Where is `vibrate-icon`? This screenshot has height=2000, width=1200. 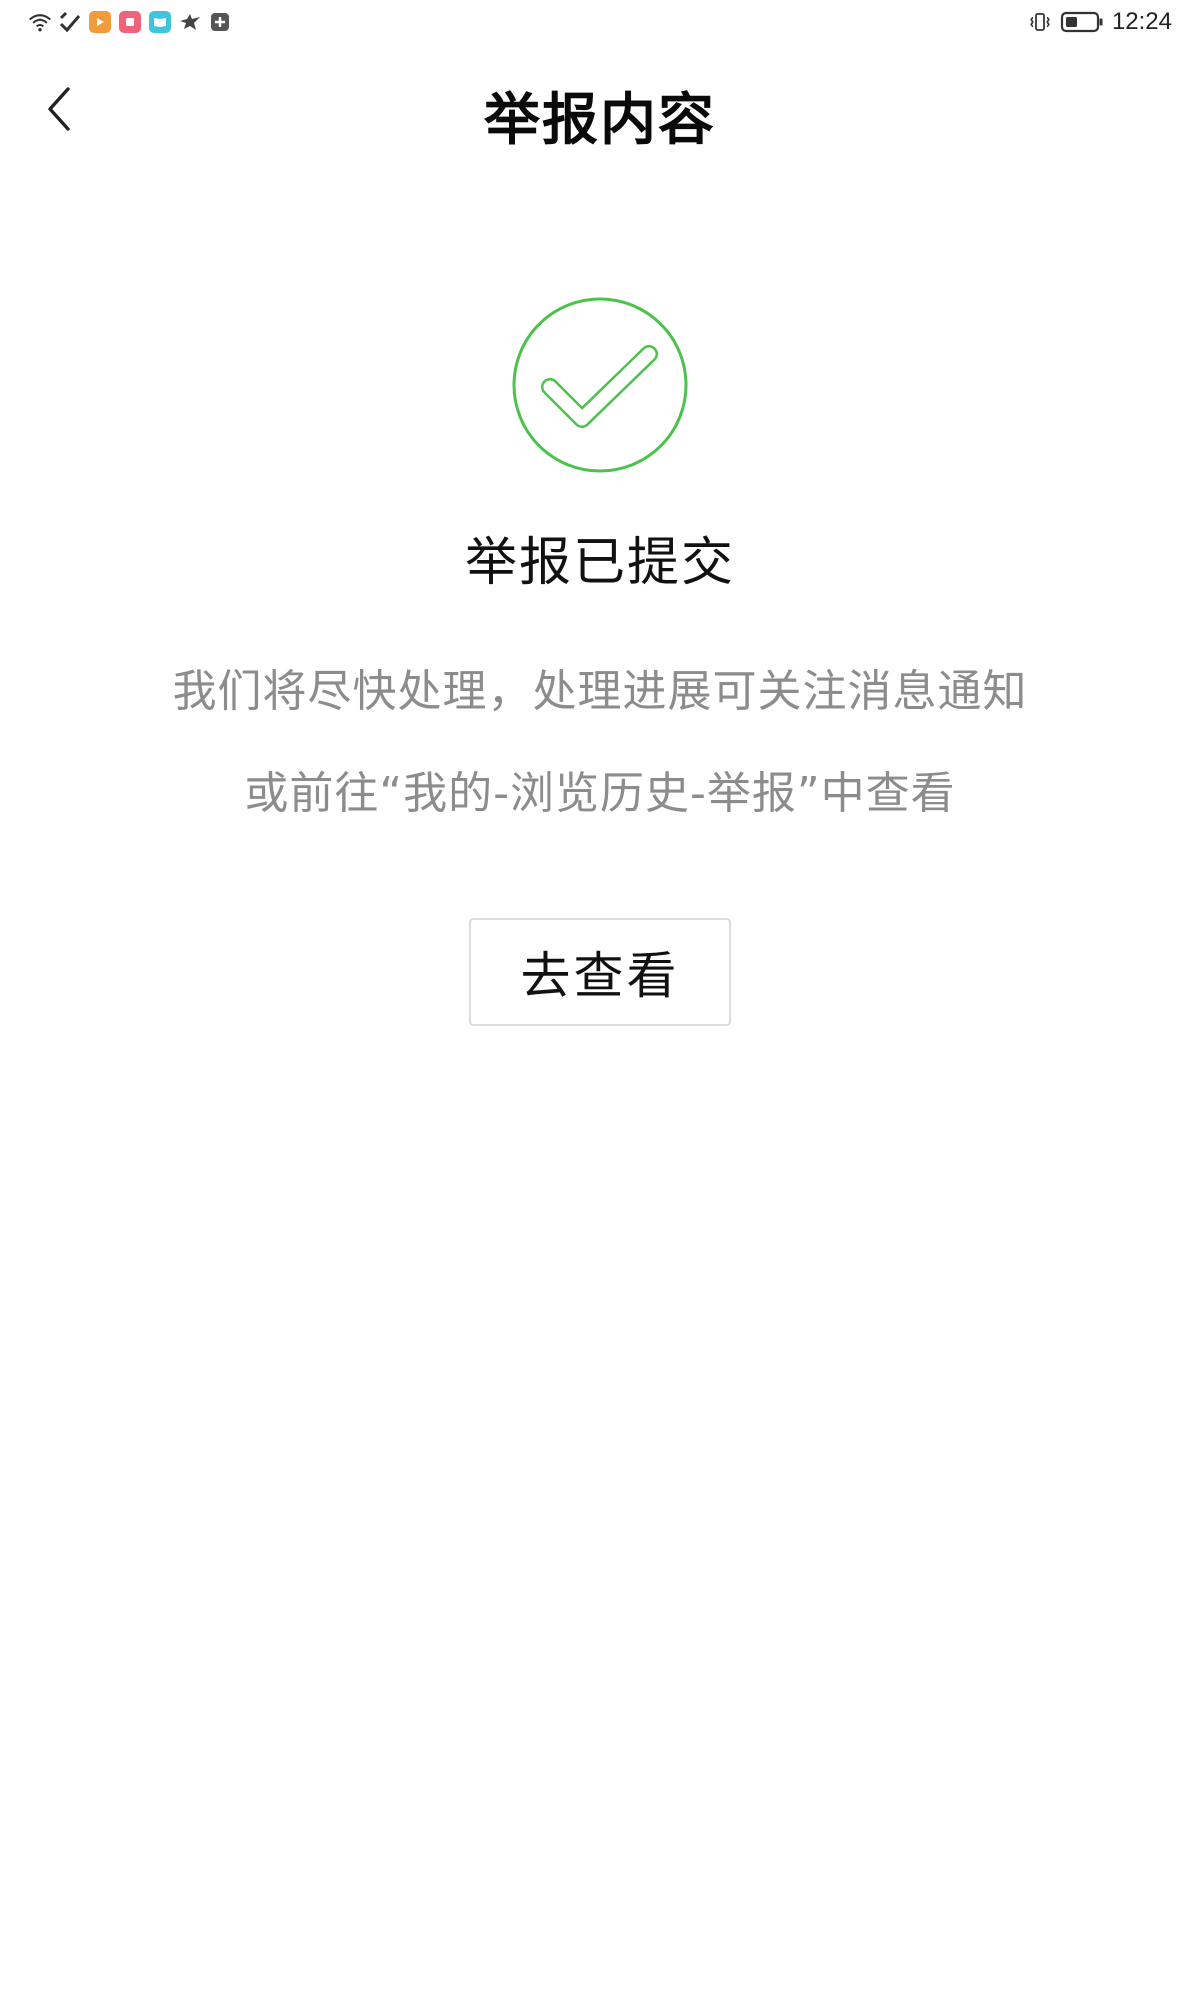 vibrate-icon is located at coordinates (1040, 22).